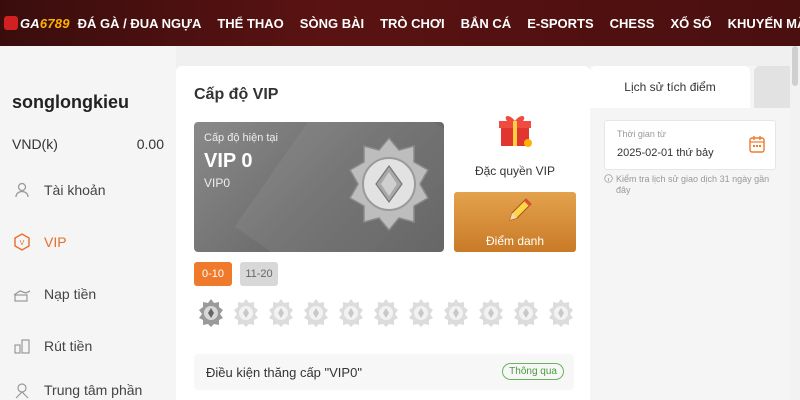 This screenshot has height=400, width=800. I want to click on svg-text: V, so click(22, 243).